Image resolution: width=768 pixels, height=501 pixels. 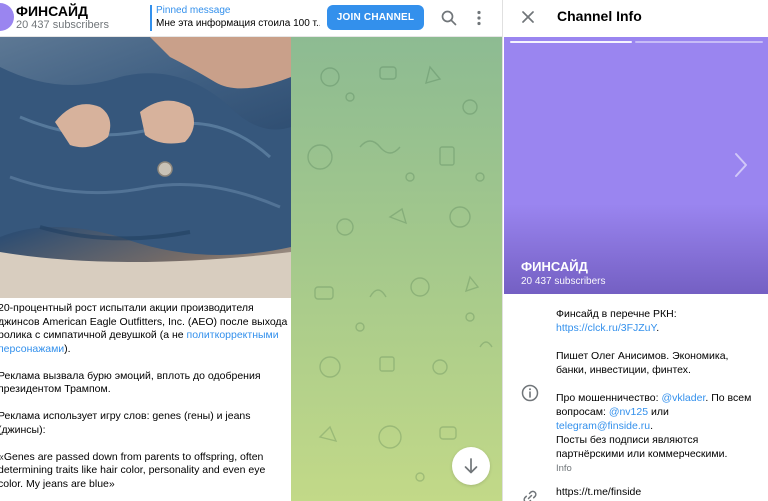 I want to click on channel-title: ФИНСАЙД, so click(x=52, y=11).